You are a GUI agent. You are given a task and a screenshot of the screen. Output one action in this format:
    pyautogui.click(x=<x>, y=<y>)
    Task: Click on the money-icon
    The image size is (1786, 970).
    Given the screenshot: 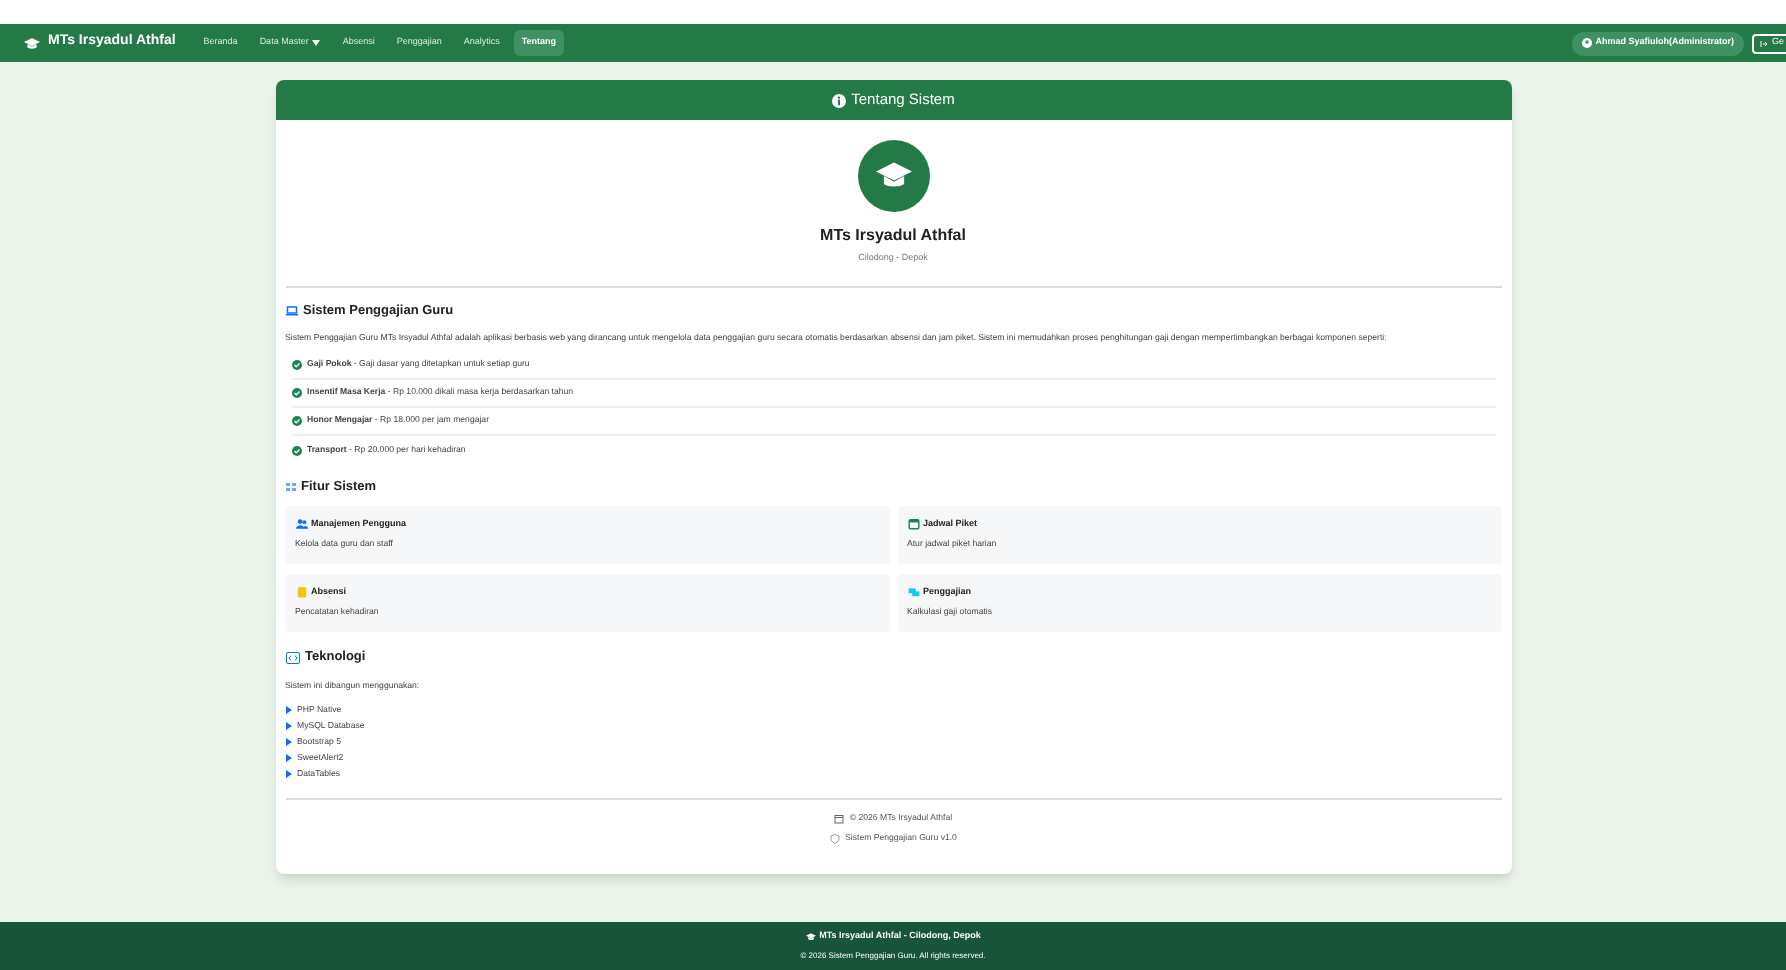 What is the action you would take?
    pyautogui.click(x=913, y=592)
    